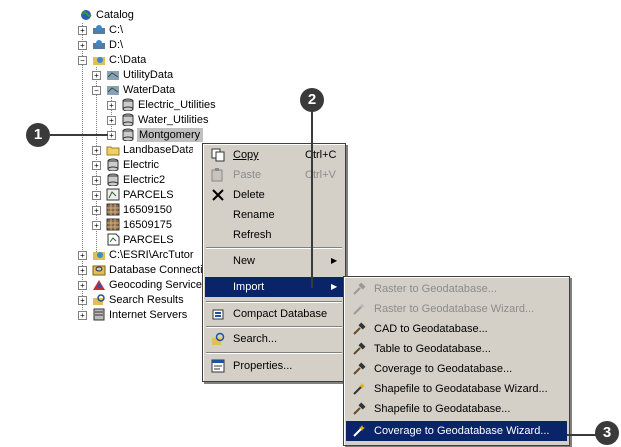 This screenshot has height=447, width=621. I want to click on copy-icon, so click(218, 155).